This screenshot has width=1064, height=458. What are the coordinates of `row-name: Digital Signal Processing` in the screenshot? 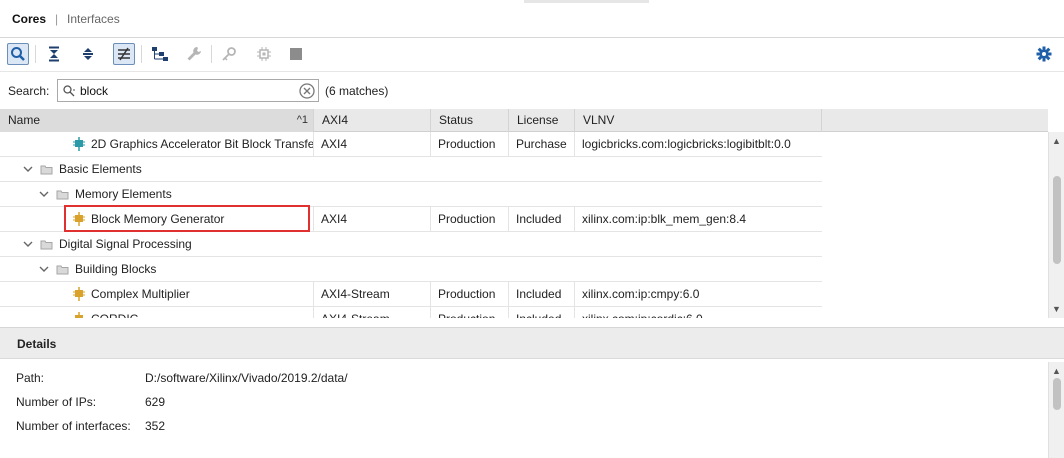 It's located at (125, 244).